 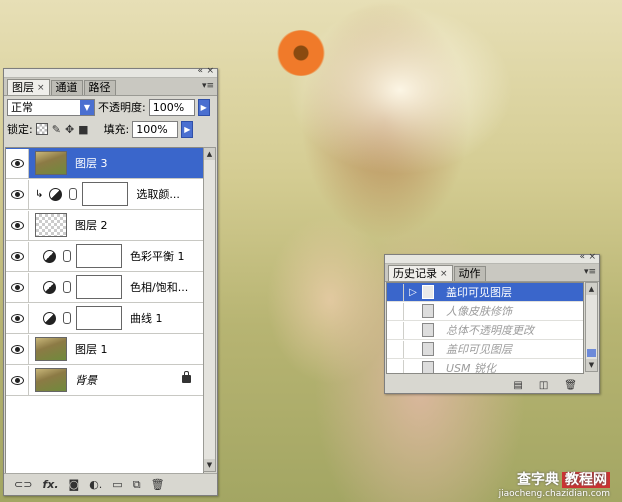 I want to click on clipping-arrow-icon: ↳, so click(x=39, y=194).